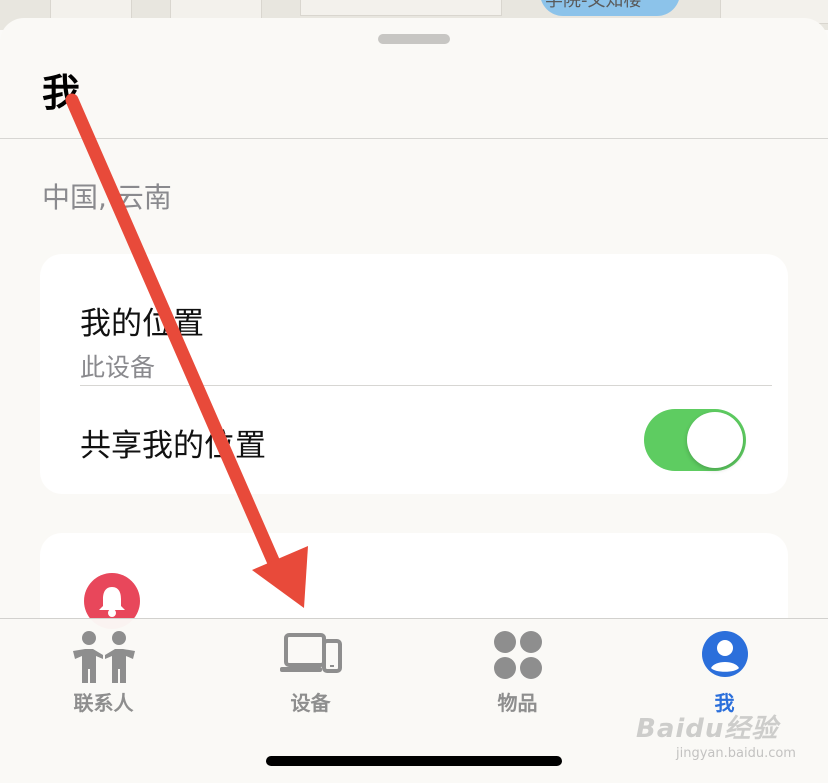 This screenshot has height=783, width=828. I want to click on tab-people: 联系人, so click(103, 674).